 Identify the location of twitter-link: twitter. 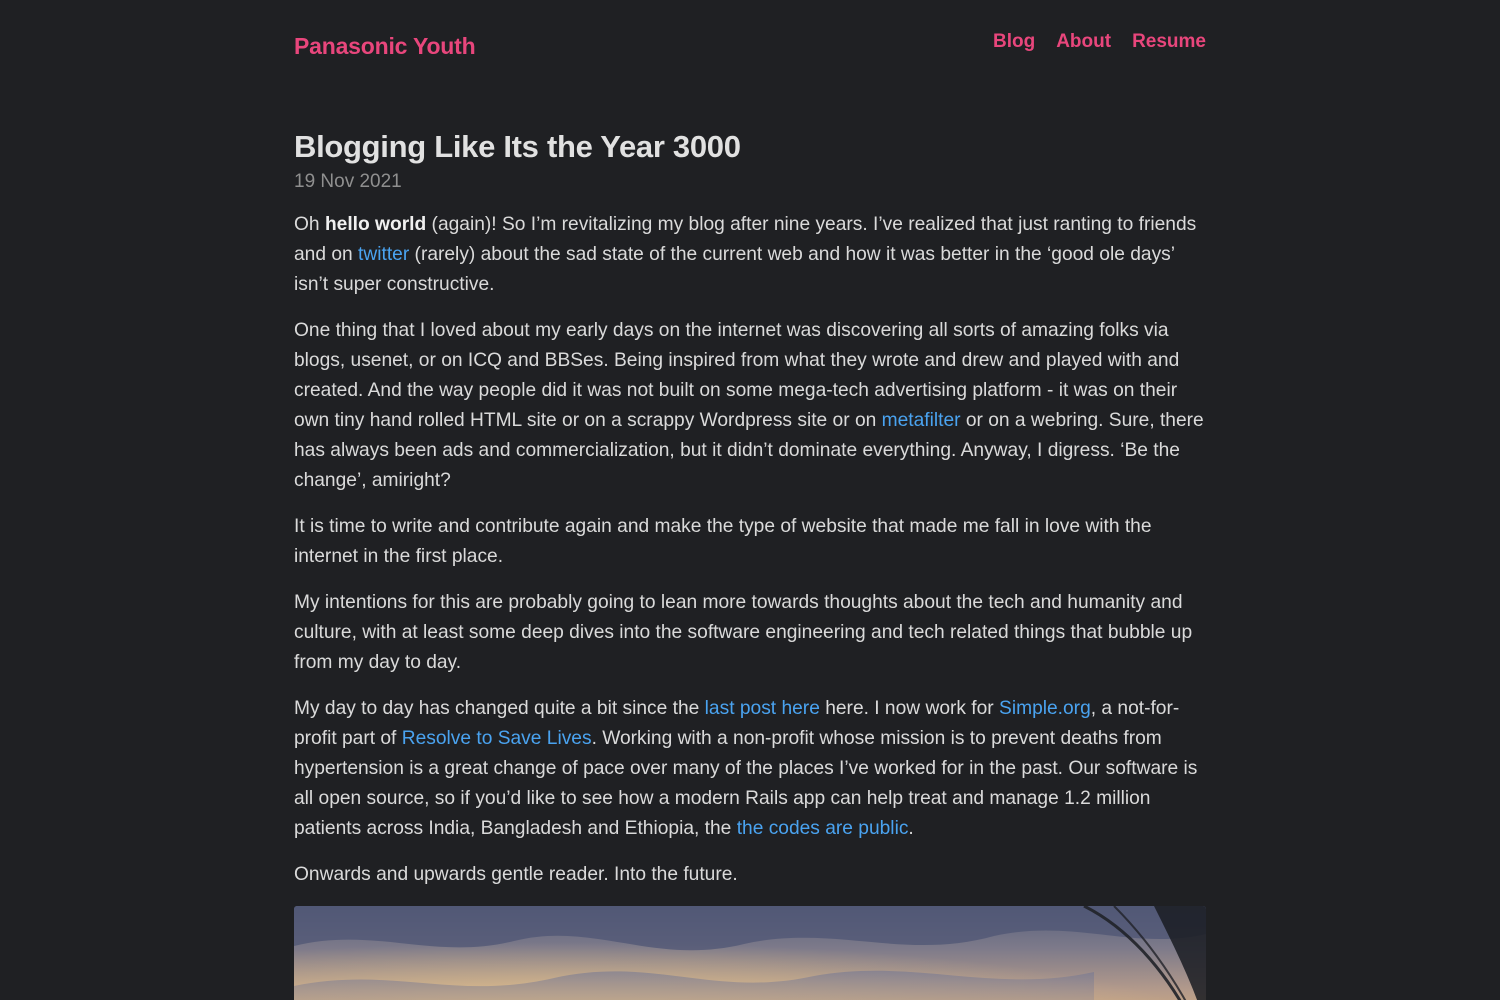
(383, 254).